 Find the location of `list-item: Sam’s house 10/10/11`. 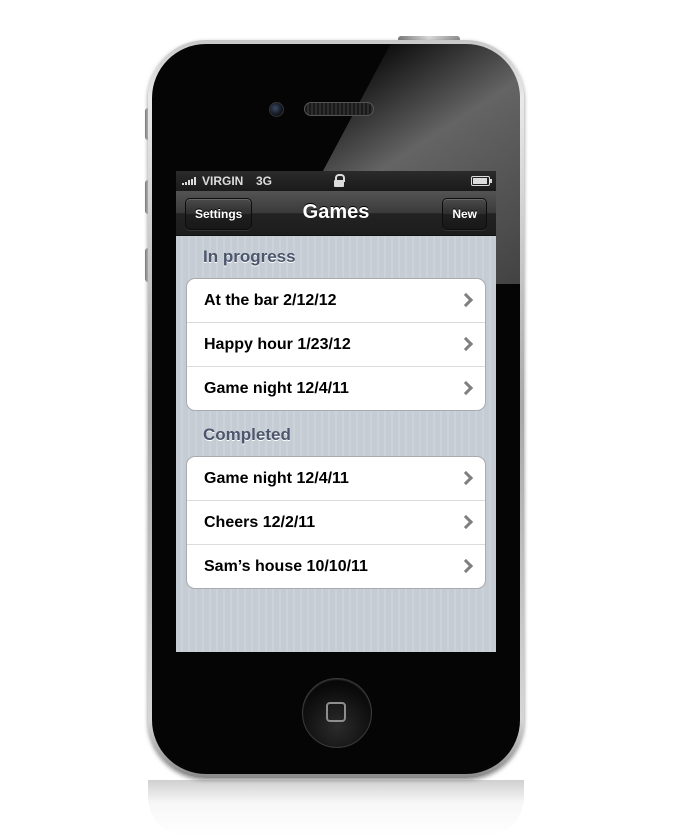

list-item: Sam’s house 10/10/11 is located at coordinates (336, 566).